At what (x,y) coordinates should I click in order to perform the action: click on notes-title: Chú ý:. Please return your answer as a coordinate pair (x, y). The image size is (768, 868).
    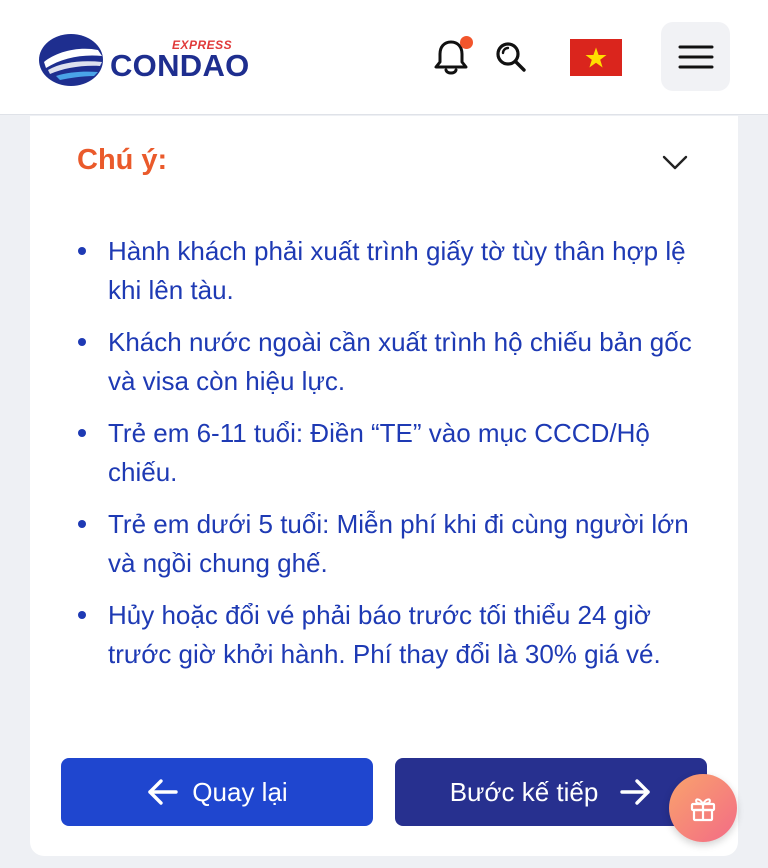
    Looking at the image, I should click on (122, 160).